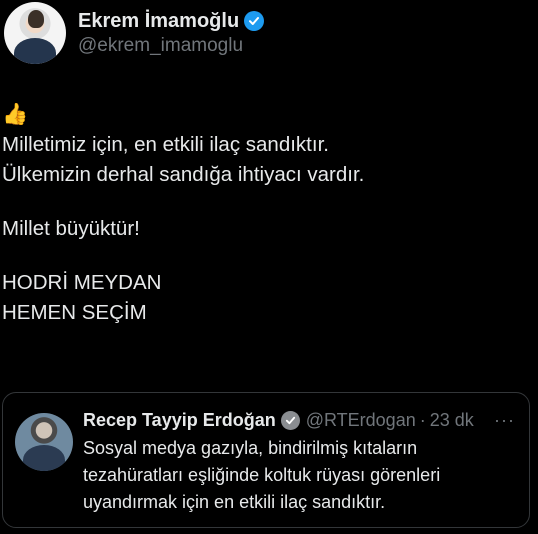  I want to click on tweet-line: HEMEN SEÇİM, so click(74, 312).